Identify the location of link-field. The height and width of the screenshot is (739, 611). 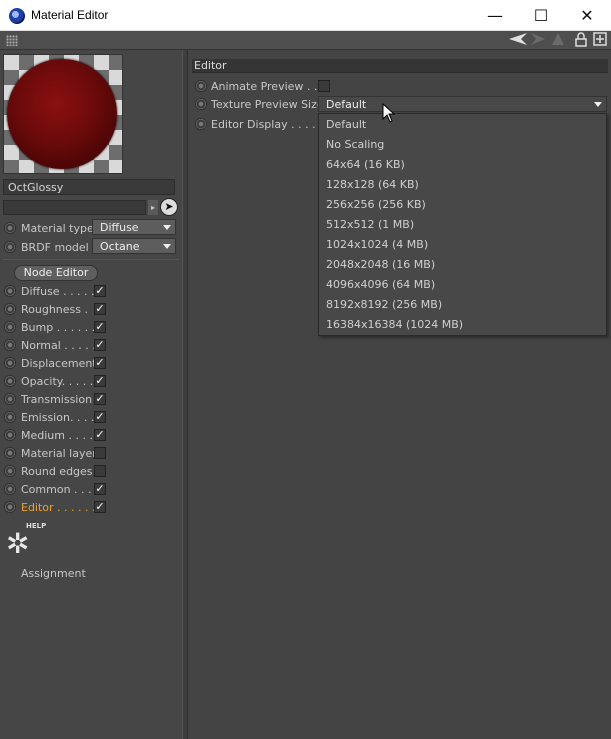
(74, 207).